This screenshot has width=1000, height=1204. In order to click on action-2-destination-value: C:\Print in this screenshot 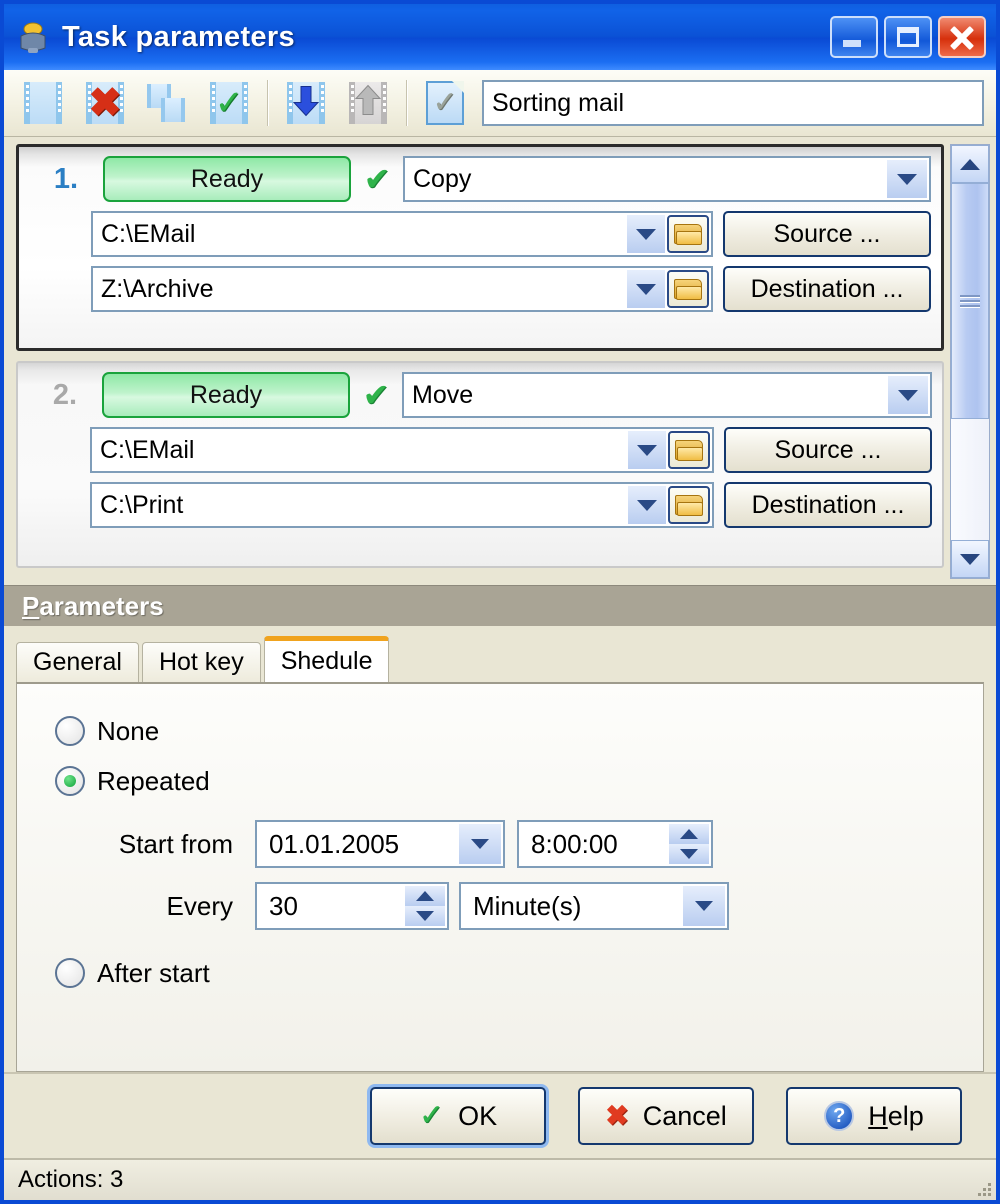, I will do `click(142, 504)`.